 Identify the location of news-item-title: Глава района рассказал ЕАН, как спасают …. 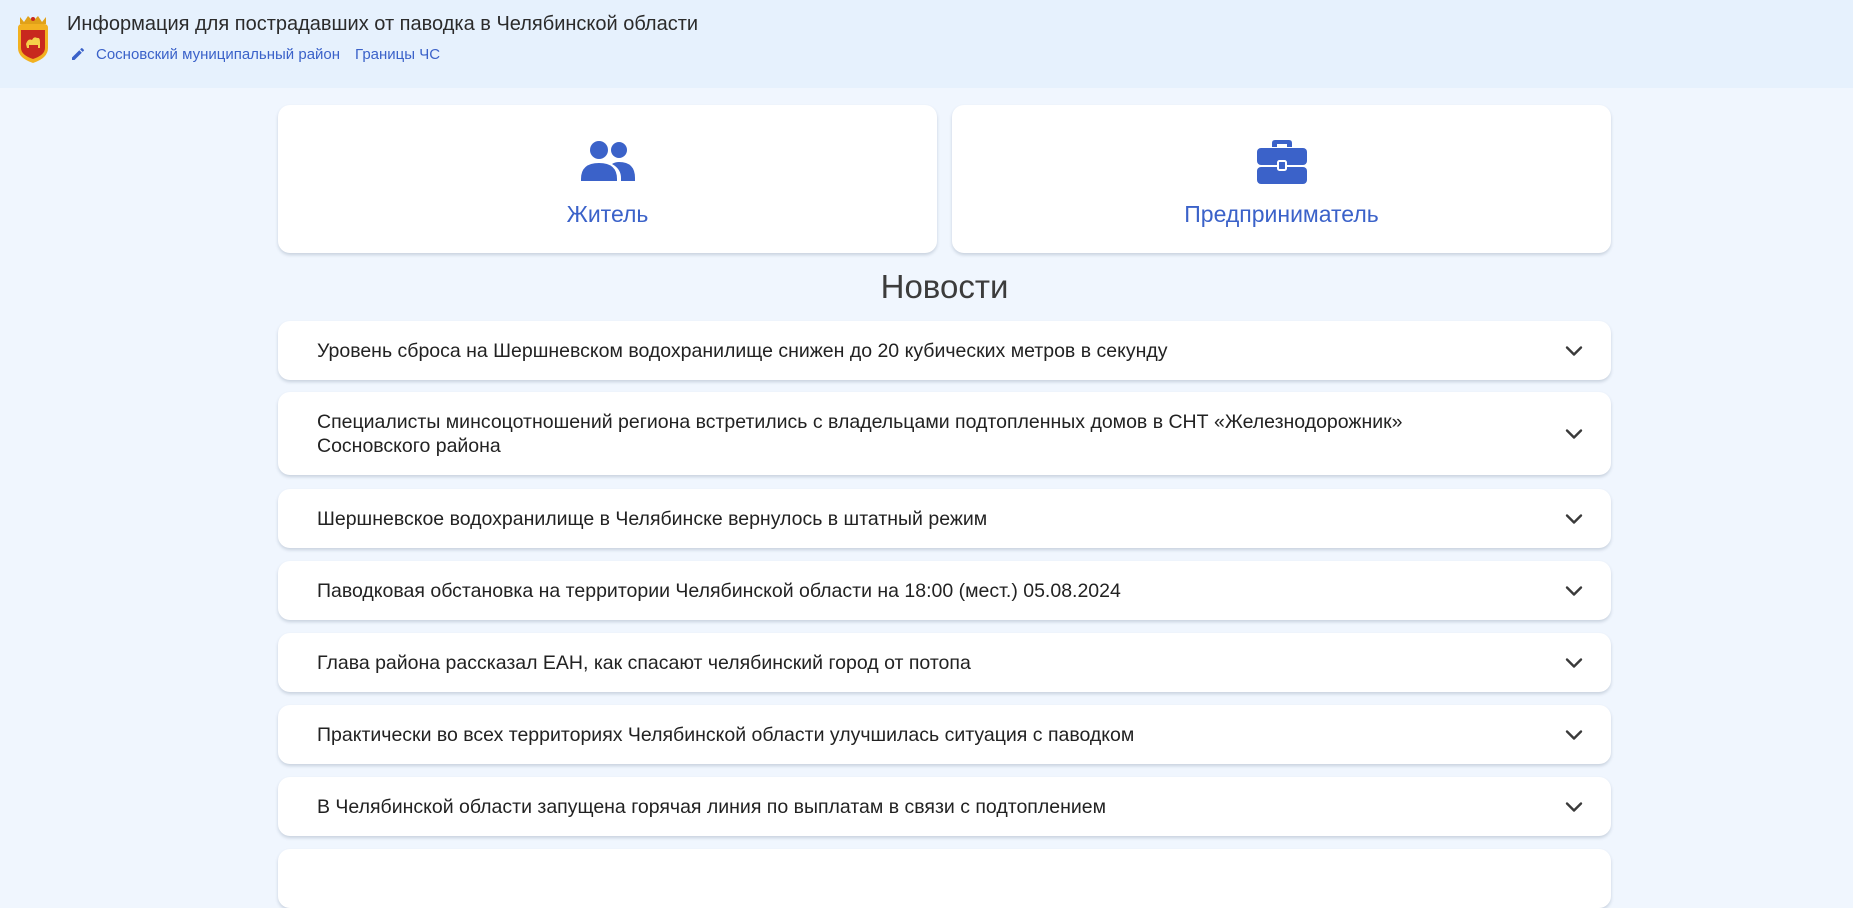
(644, 662).